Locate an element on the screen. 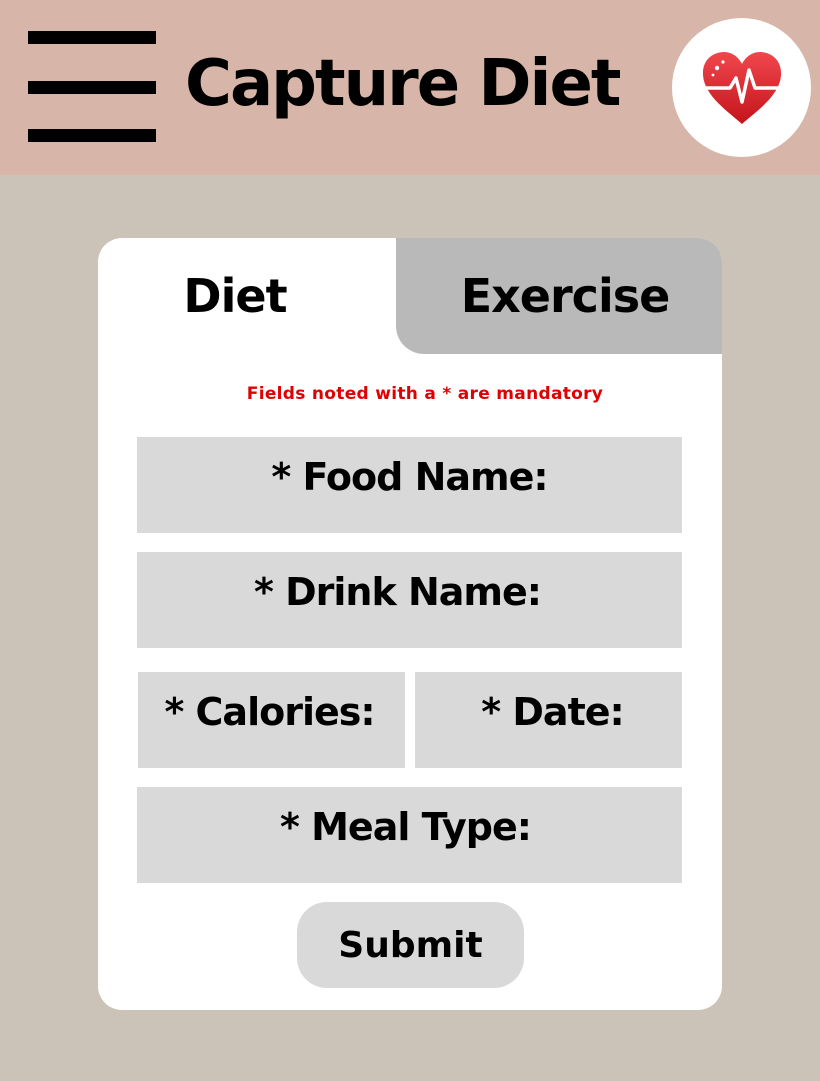 This screenshot has width=820, height=1081. tab-exercise: Exercise is located at coordinates (559, 296).